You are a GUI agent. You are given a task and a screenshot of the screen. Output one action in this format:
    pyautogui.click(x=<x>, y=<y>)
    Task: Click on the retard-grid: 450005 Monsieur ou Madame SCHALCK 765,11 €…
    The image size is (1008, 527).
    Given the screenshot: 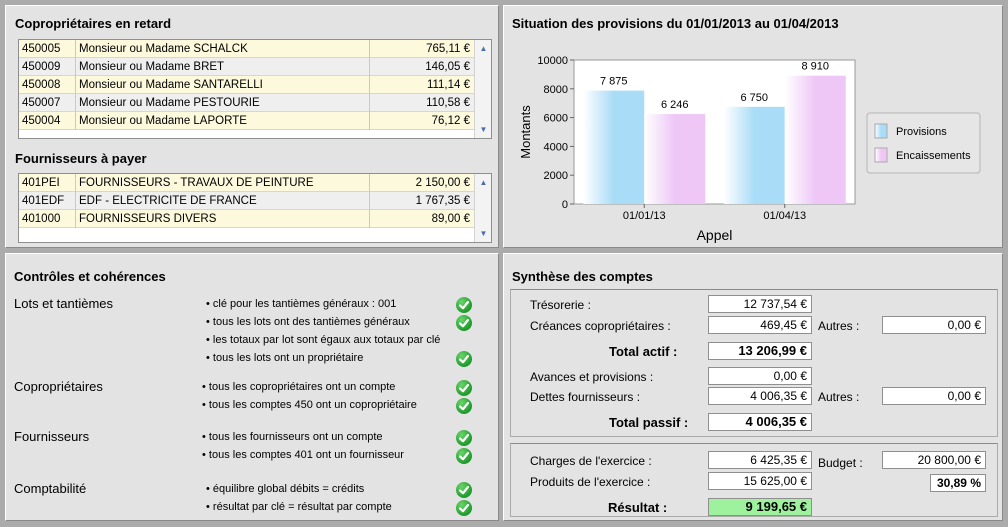 What is the action you would take?
    pyautogui.click(x=255, y=89)
    